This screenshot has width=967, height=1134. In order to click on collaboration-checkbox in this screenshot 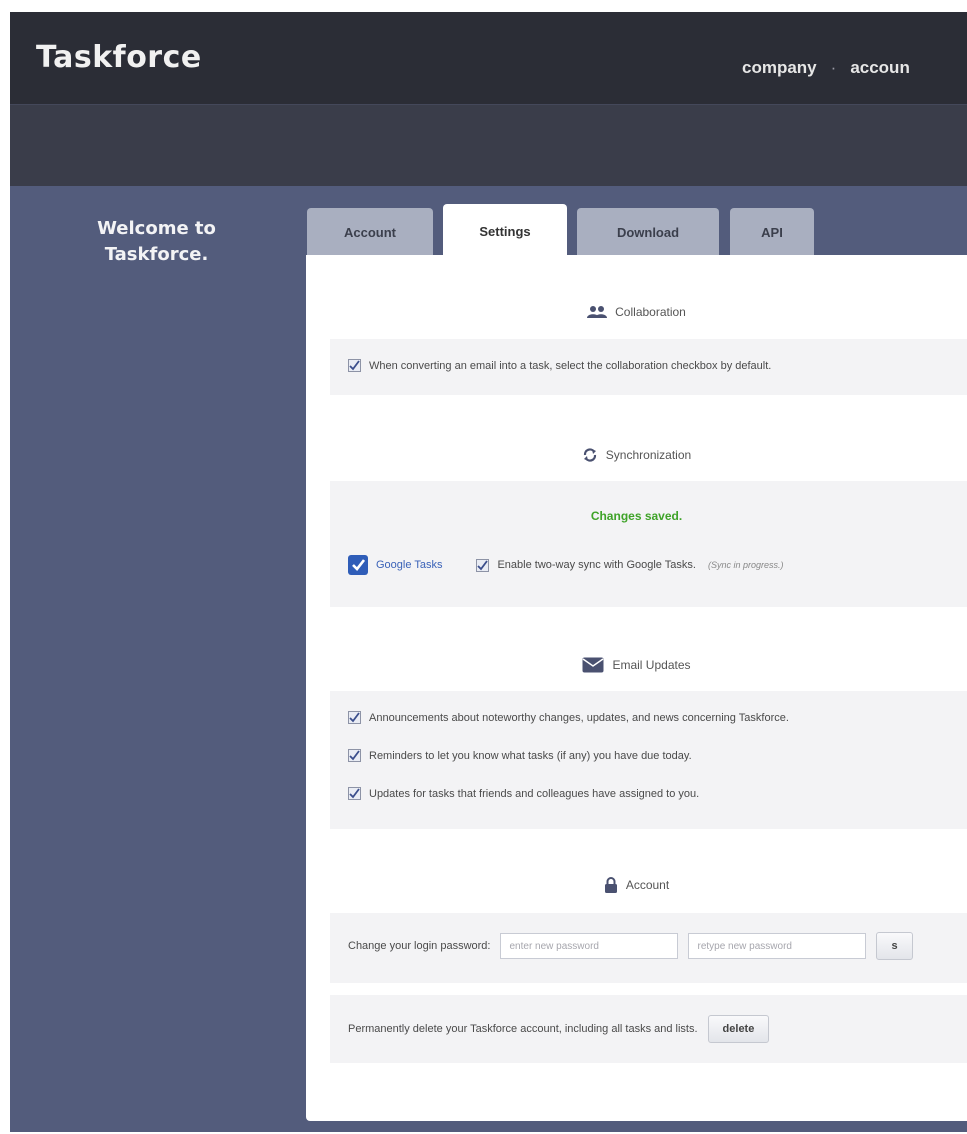, I will do `click(354, 365)`.